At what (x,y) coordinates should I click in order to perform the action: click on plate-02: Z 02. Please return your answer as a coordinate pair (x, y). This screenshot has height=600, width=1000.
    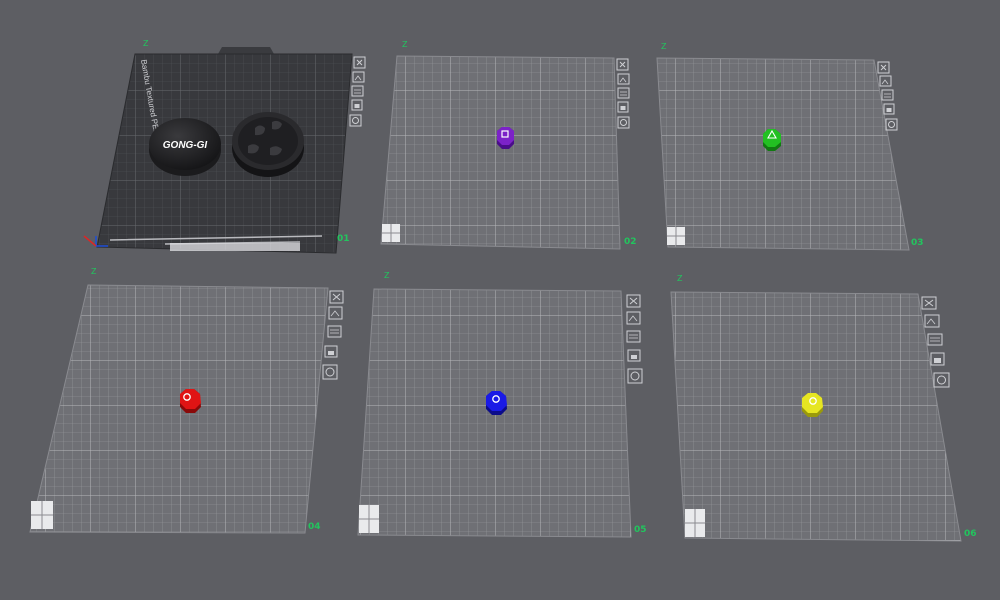
    Looking at the image, I should click on (508, 145).